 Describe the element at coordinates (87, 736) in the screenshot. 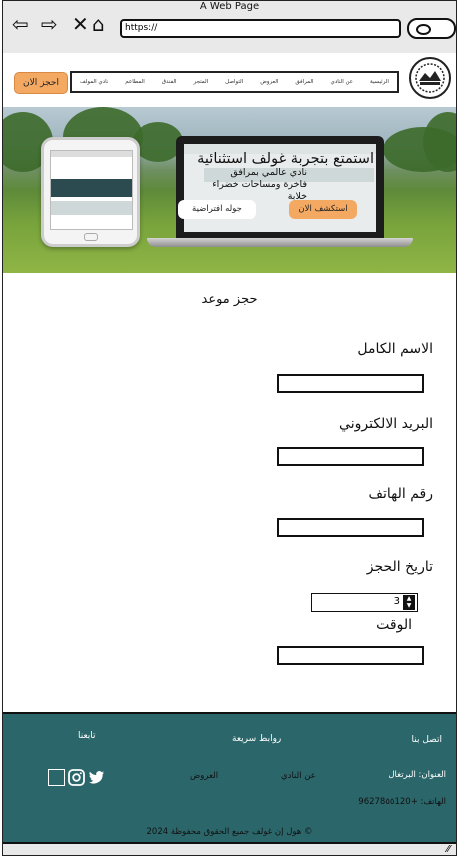

I see `follow-heading: تابعنا` at that location.